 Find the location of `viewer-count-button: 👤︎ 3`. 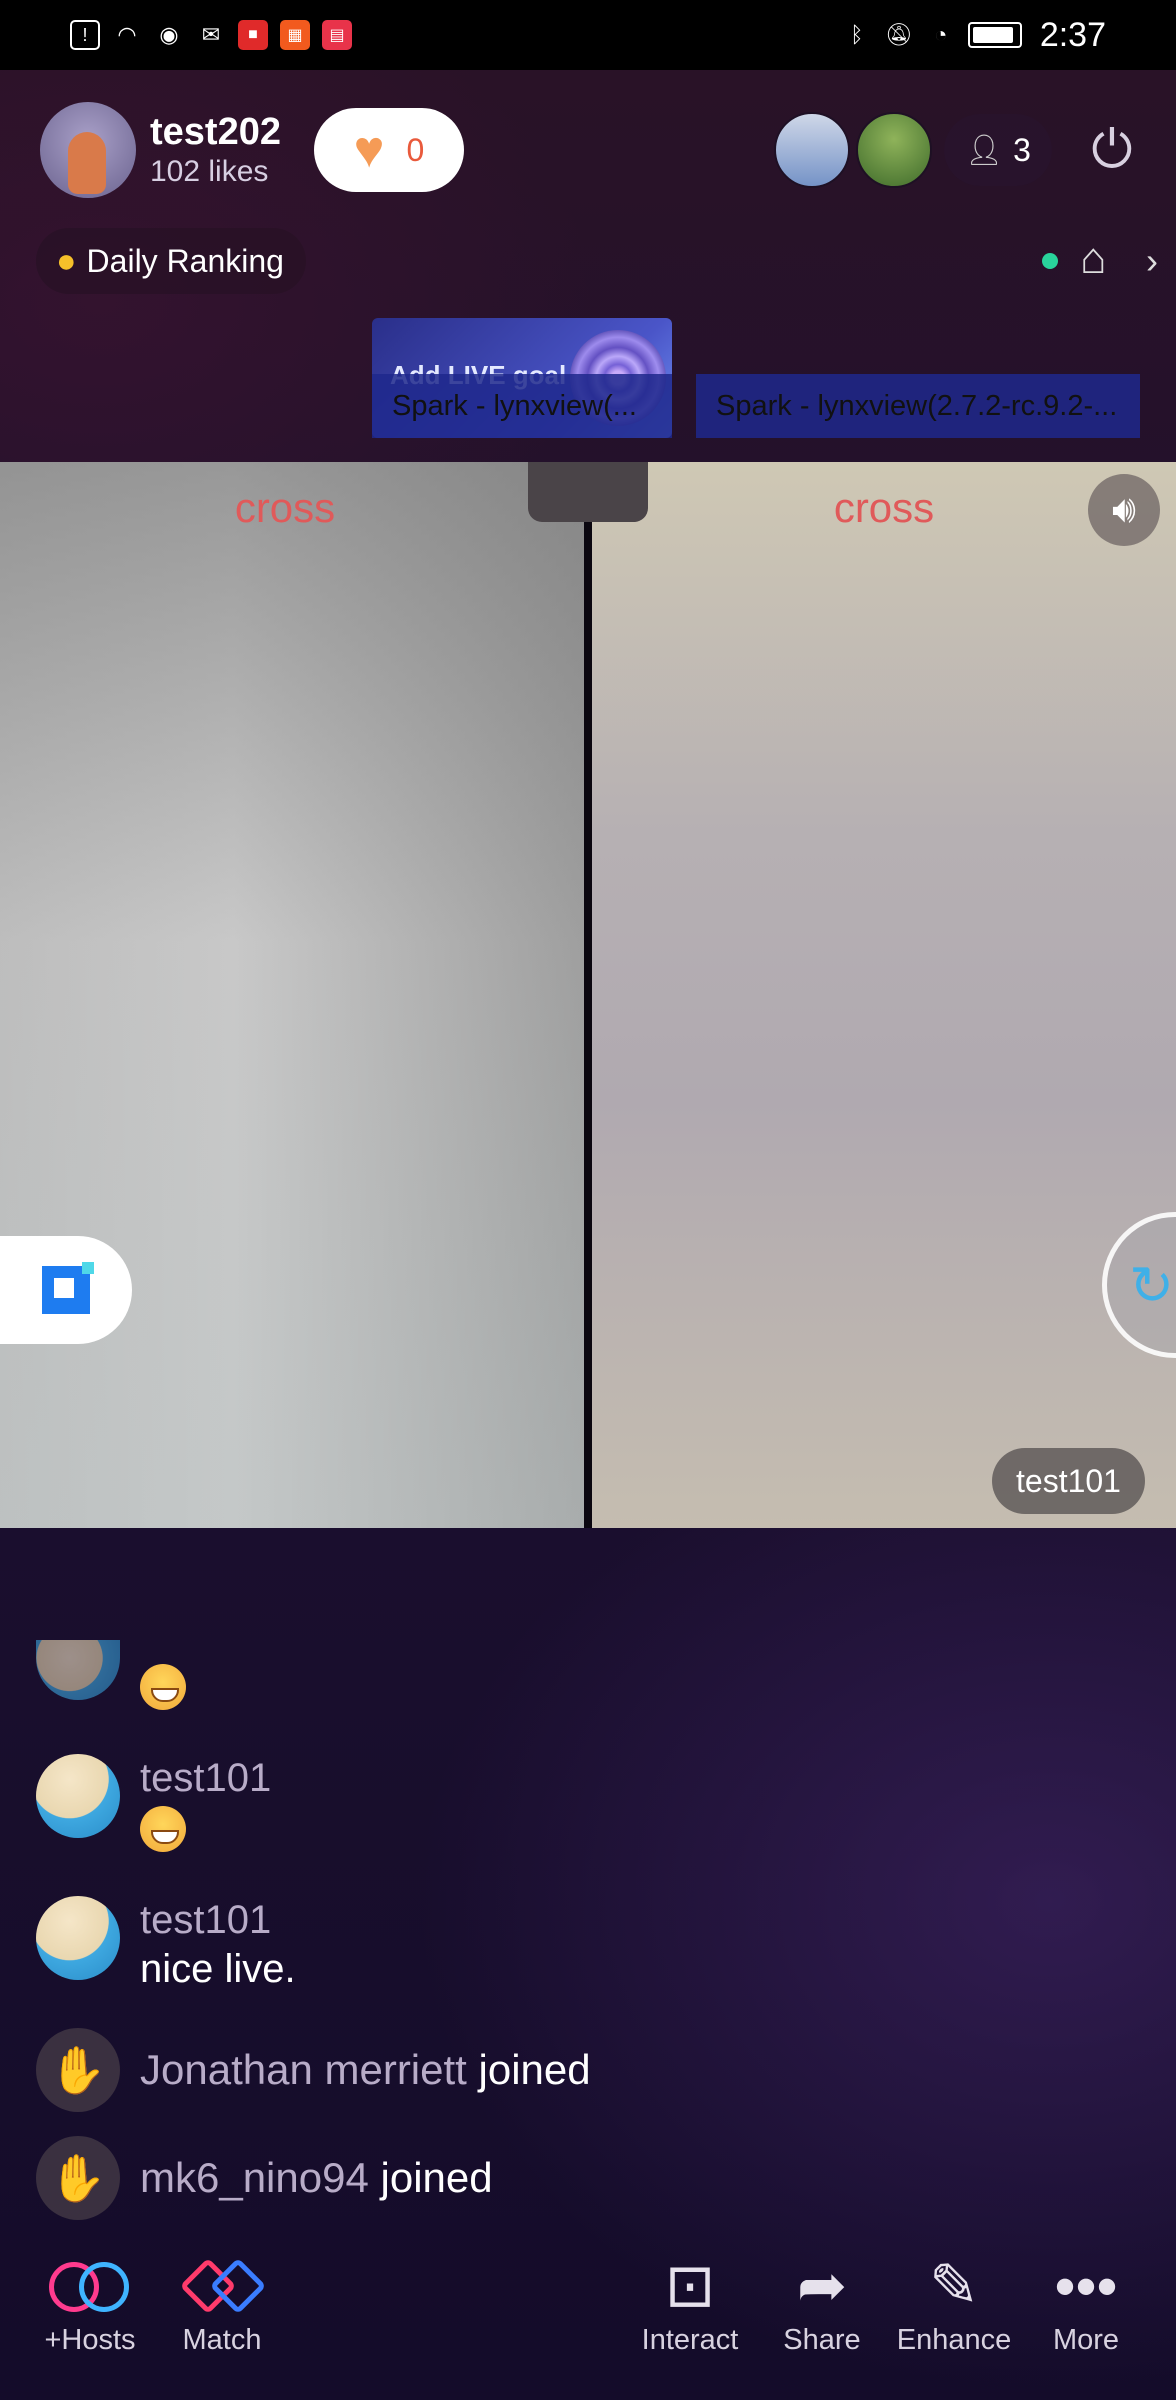

viewer-count-button: 👤︎ 3 is located at coordinates (998, 150).